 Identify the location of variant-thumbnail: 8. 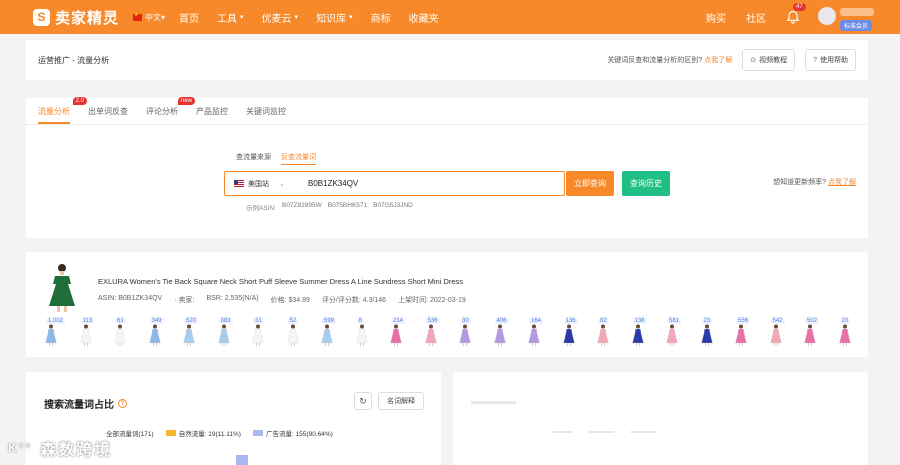
(368, 334).